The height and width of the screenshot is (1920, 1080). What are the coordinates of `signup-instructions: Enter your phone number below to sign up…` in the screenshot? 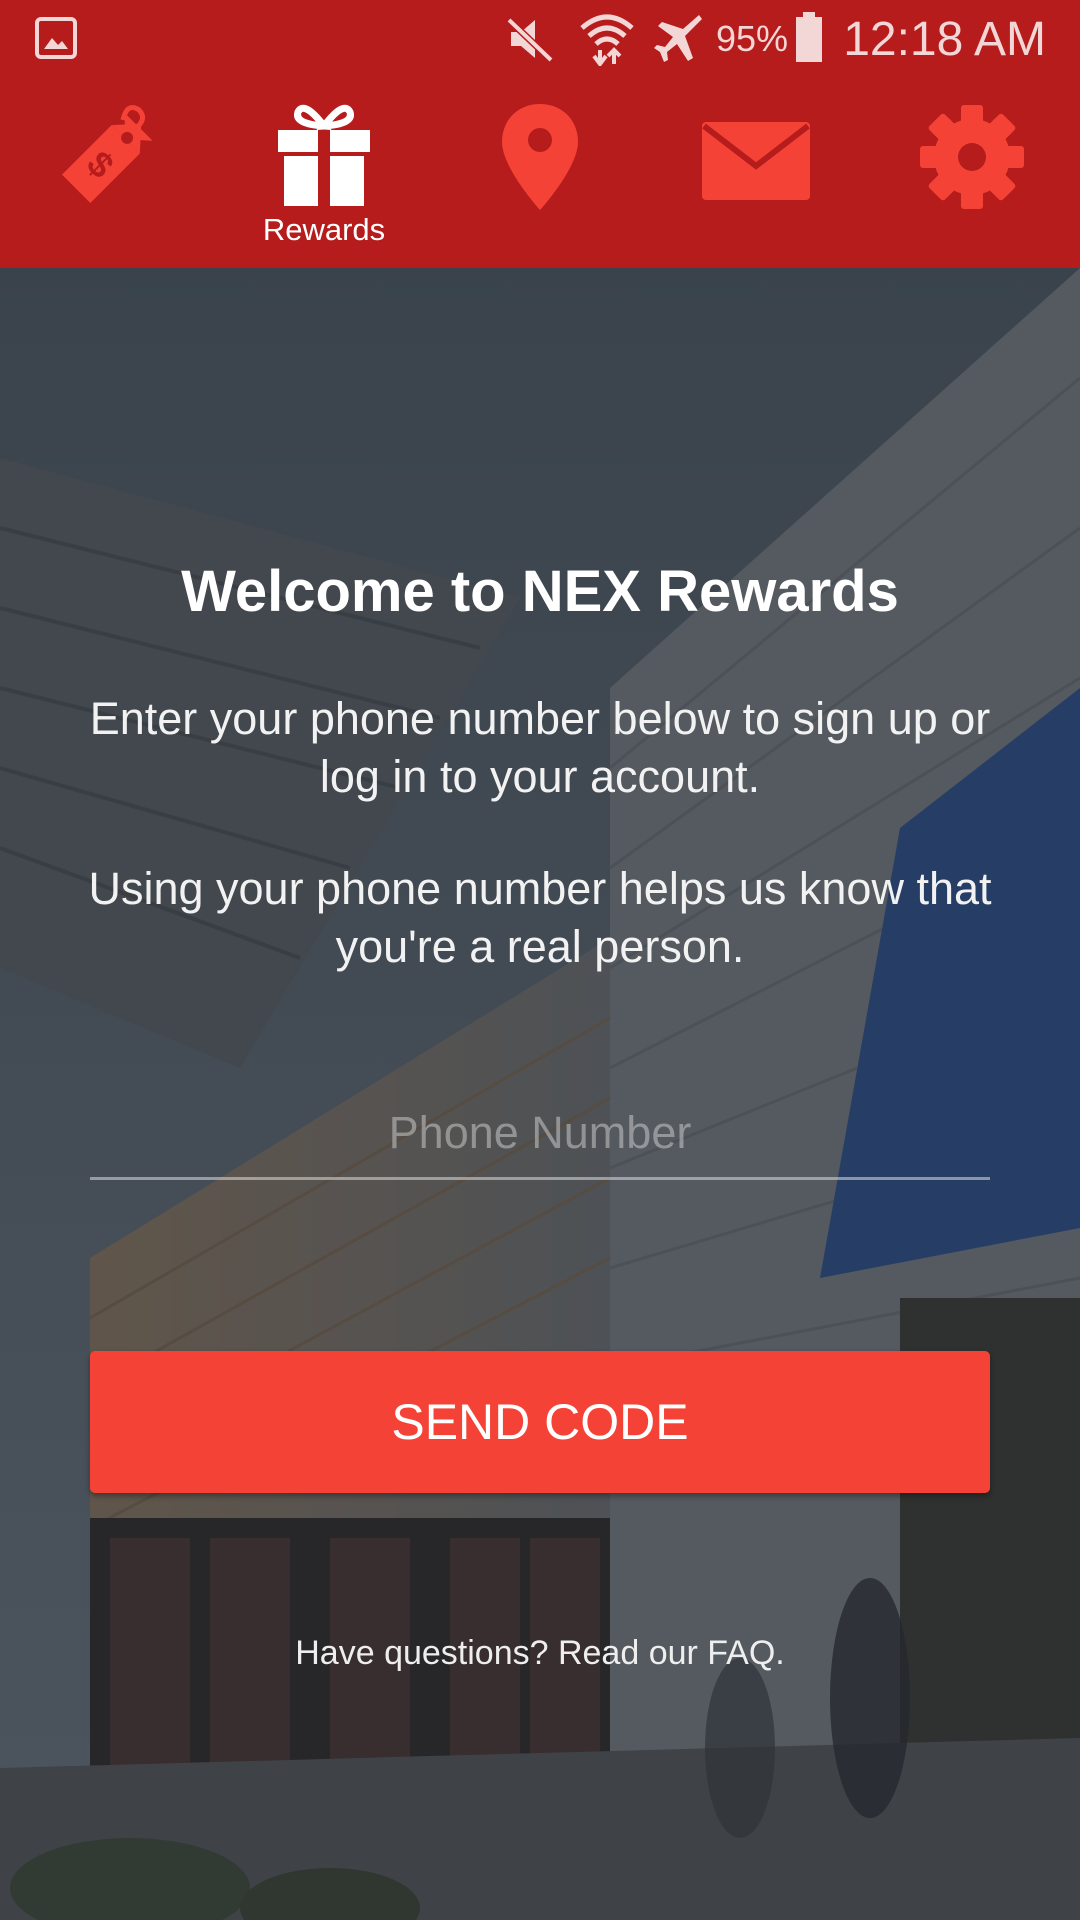 It's located at (540, 747).